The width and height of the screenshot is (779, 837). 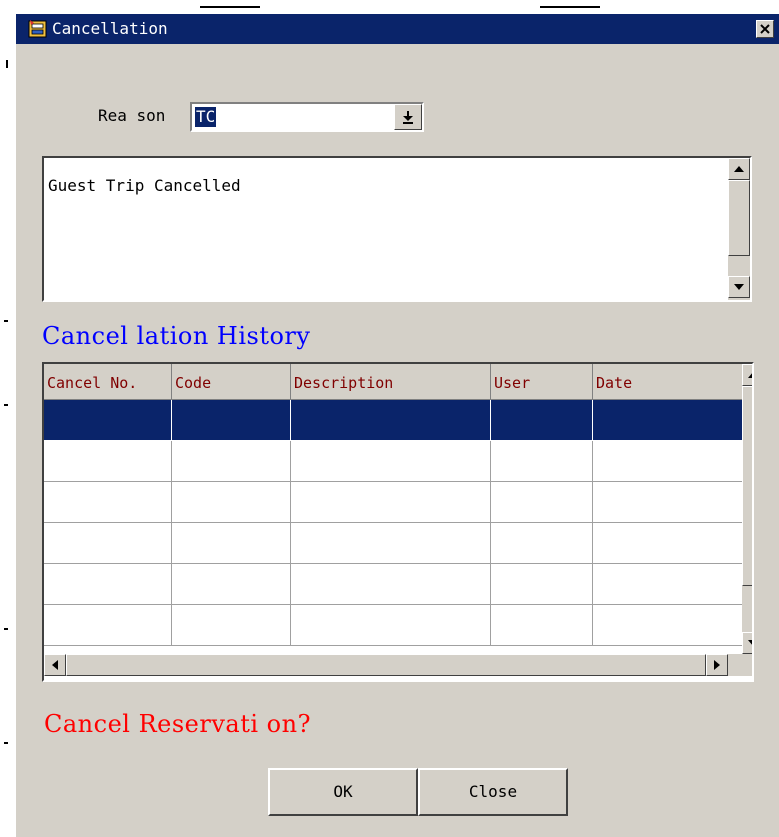 I want to click on reason-value: TC, so click(x=206, y=117).